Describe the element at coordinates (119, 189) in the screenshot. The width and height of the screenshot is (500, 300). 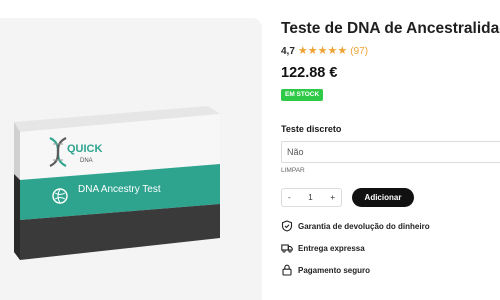
I see `box-label: DNA Ancestry Test` at that location.